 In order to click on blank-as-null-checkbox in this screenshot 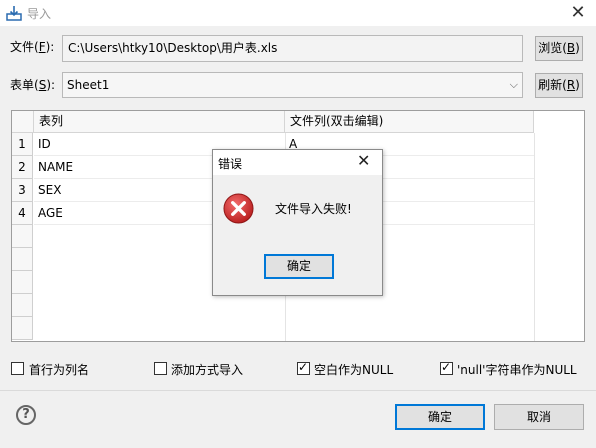, I will do `click(303, 367)`.